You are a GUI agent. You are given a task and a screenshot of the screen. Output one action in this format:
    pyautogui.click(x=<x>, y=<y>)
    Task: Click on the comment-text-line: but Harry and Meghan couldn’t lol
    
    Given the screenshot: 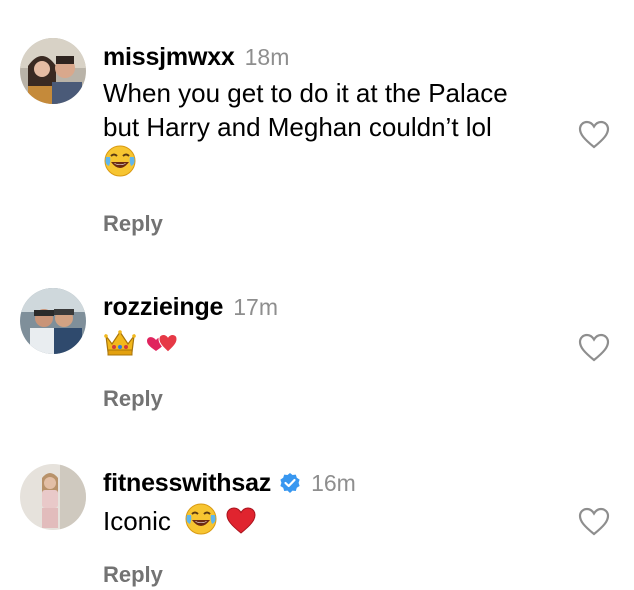 What is the action you would take?
    pyautogui.click(x=297, y=127)
    